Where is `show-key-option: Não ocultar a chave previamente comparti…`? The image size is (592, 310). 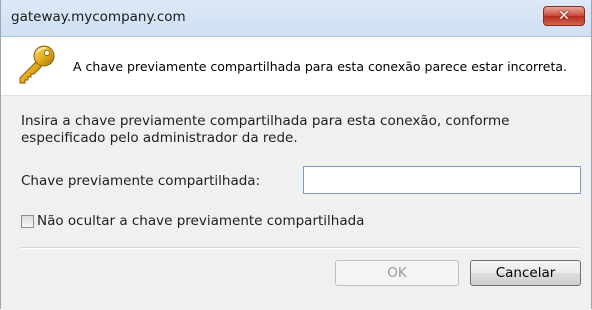 show-key-option: Não ocultar a chave previamente comparti… is located at coordinates (192, 221).